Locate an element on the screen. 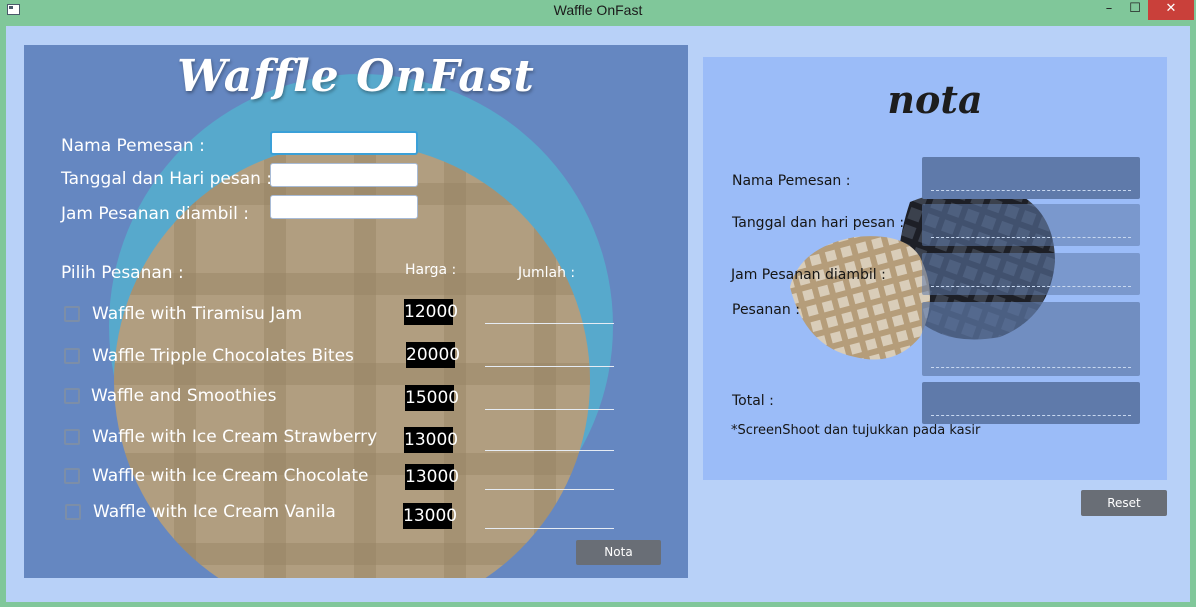  item-label: Waffle and Smoothies is located at coordinates (184, 396).